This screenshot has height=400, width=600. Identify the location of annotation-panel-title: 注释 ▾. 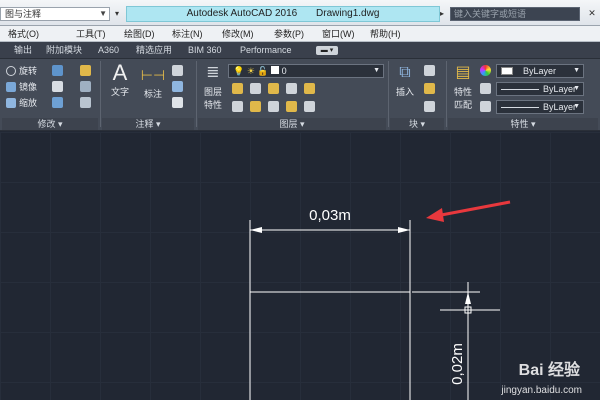
(148, 124).